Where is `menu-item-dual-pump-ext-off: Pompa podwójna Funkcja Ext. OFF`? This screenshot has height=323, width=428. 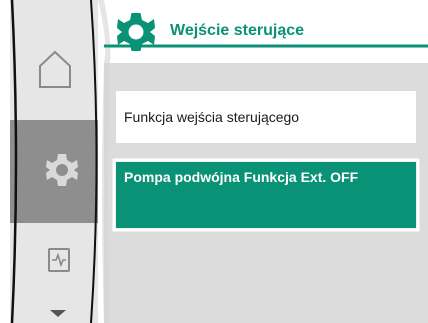 menu-item-dual-pump-ext-off: Pompa podwójna Funkcja Ext. OFF is located at coordinates (266, 195).